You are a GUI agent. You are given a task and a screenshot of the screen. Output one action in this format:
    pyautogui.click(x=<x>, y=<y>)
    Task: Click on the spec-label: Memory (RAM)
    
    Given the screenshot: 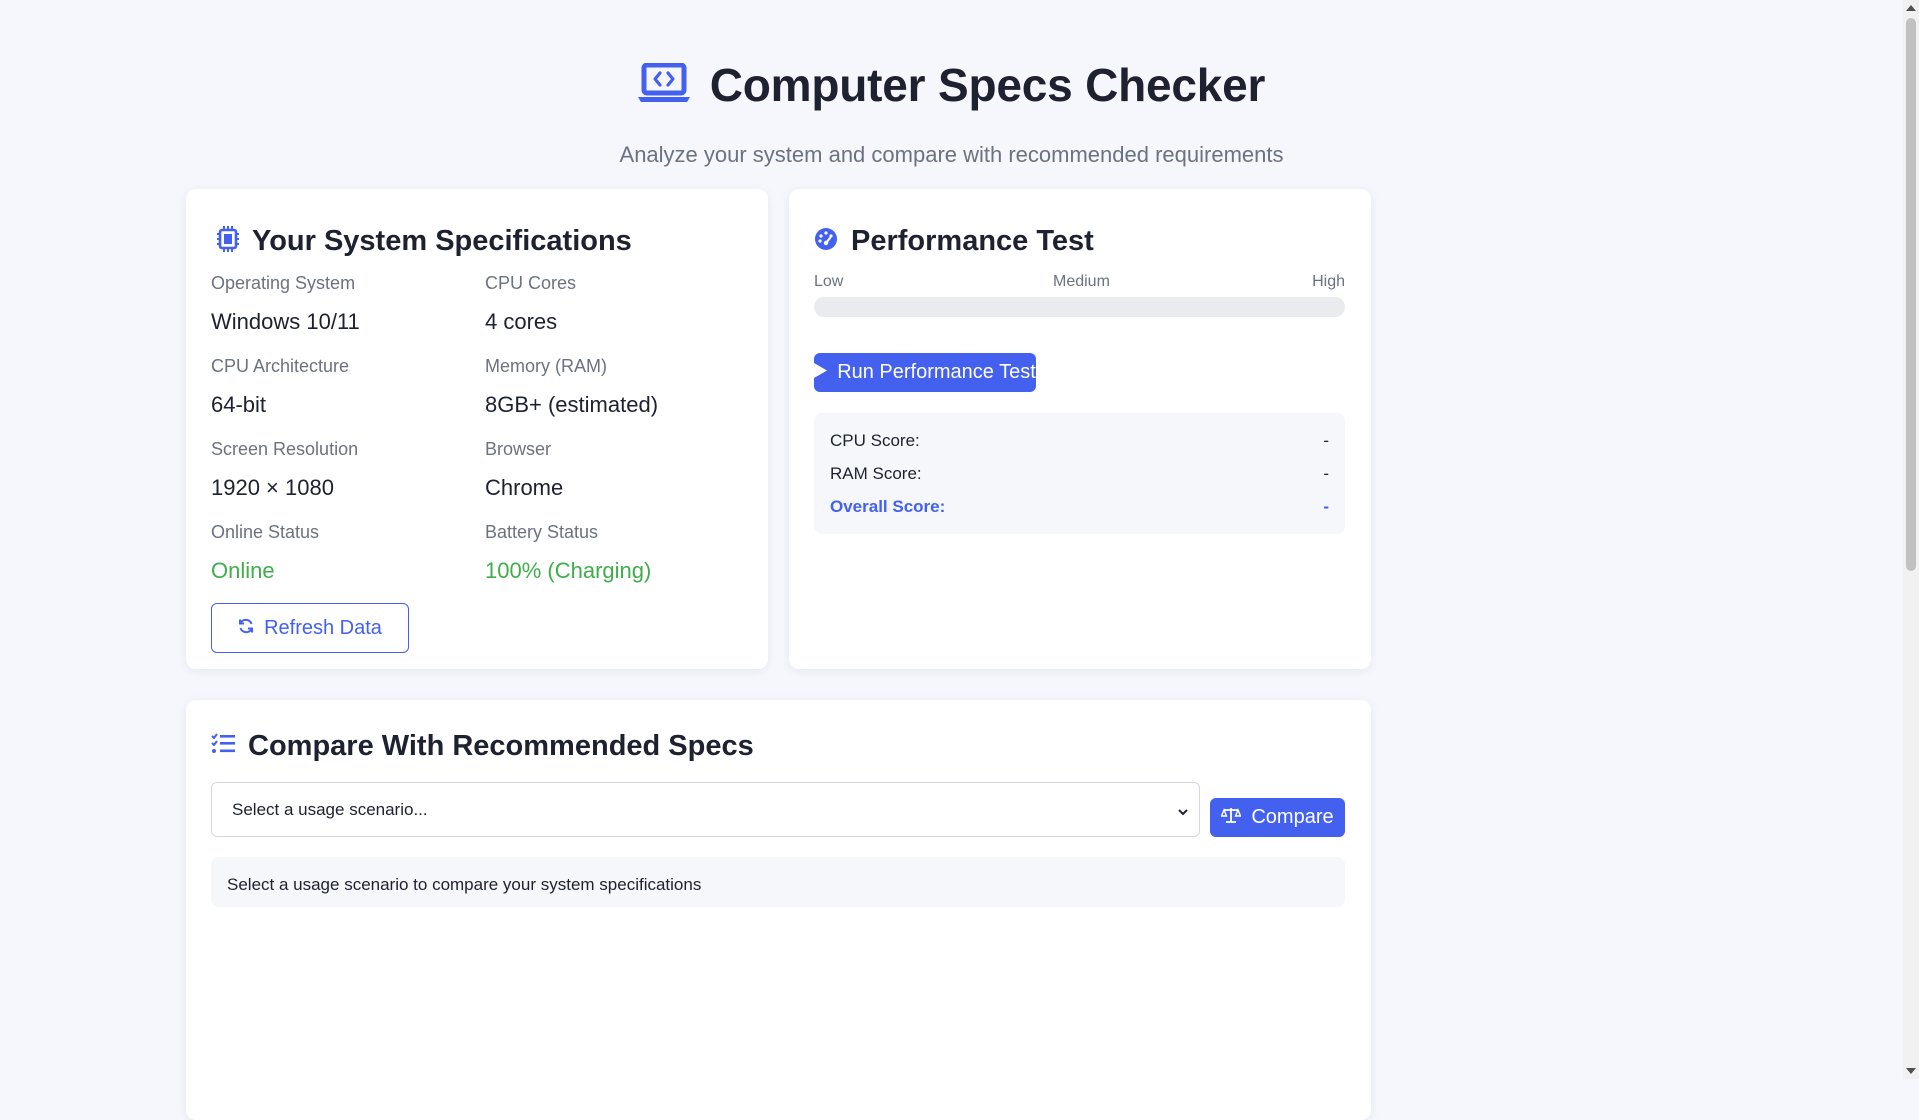 What is the action you would take?
    pyautogui.click(x=546, y=366)
    